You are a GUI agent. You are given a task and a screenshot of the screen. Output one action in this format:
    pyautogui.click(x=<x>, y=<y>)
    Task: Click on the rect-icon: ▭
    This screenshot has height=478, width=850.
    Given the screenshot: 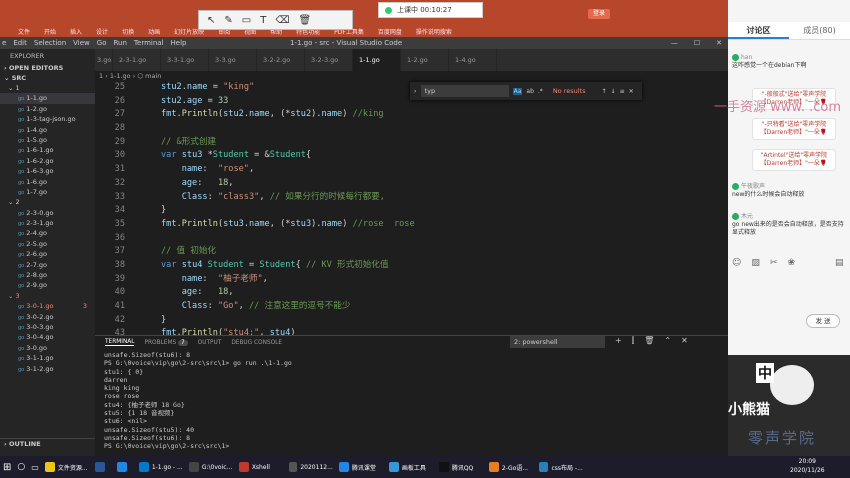 What is the action you would take?
    pyautogui.click(x=246, y=20)
    